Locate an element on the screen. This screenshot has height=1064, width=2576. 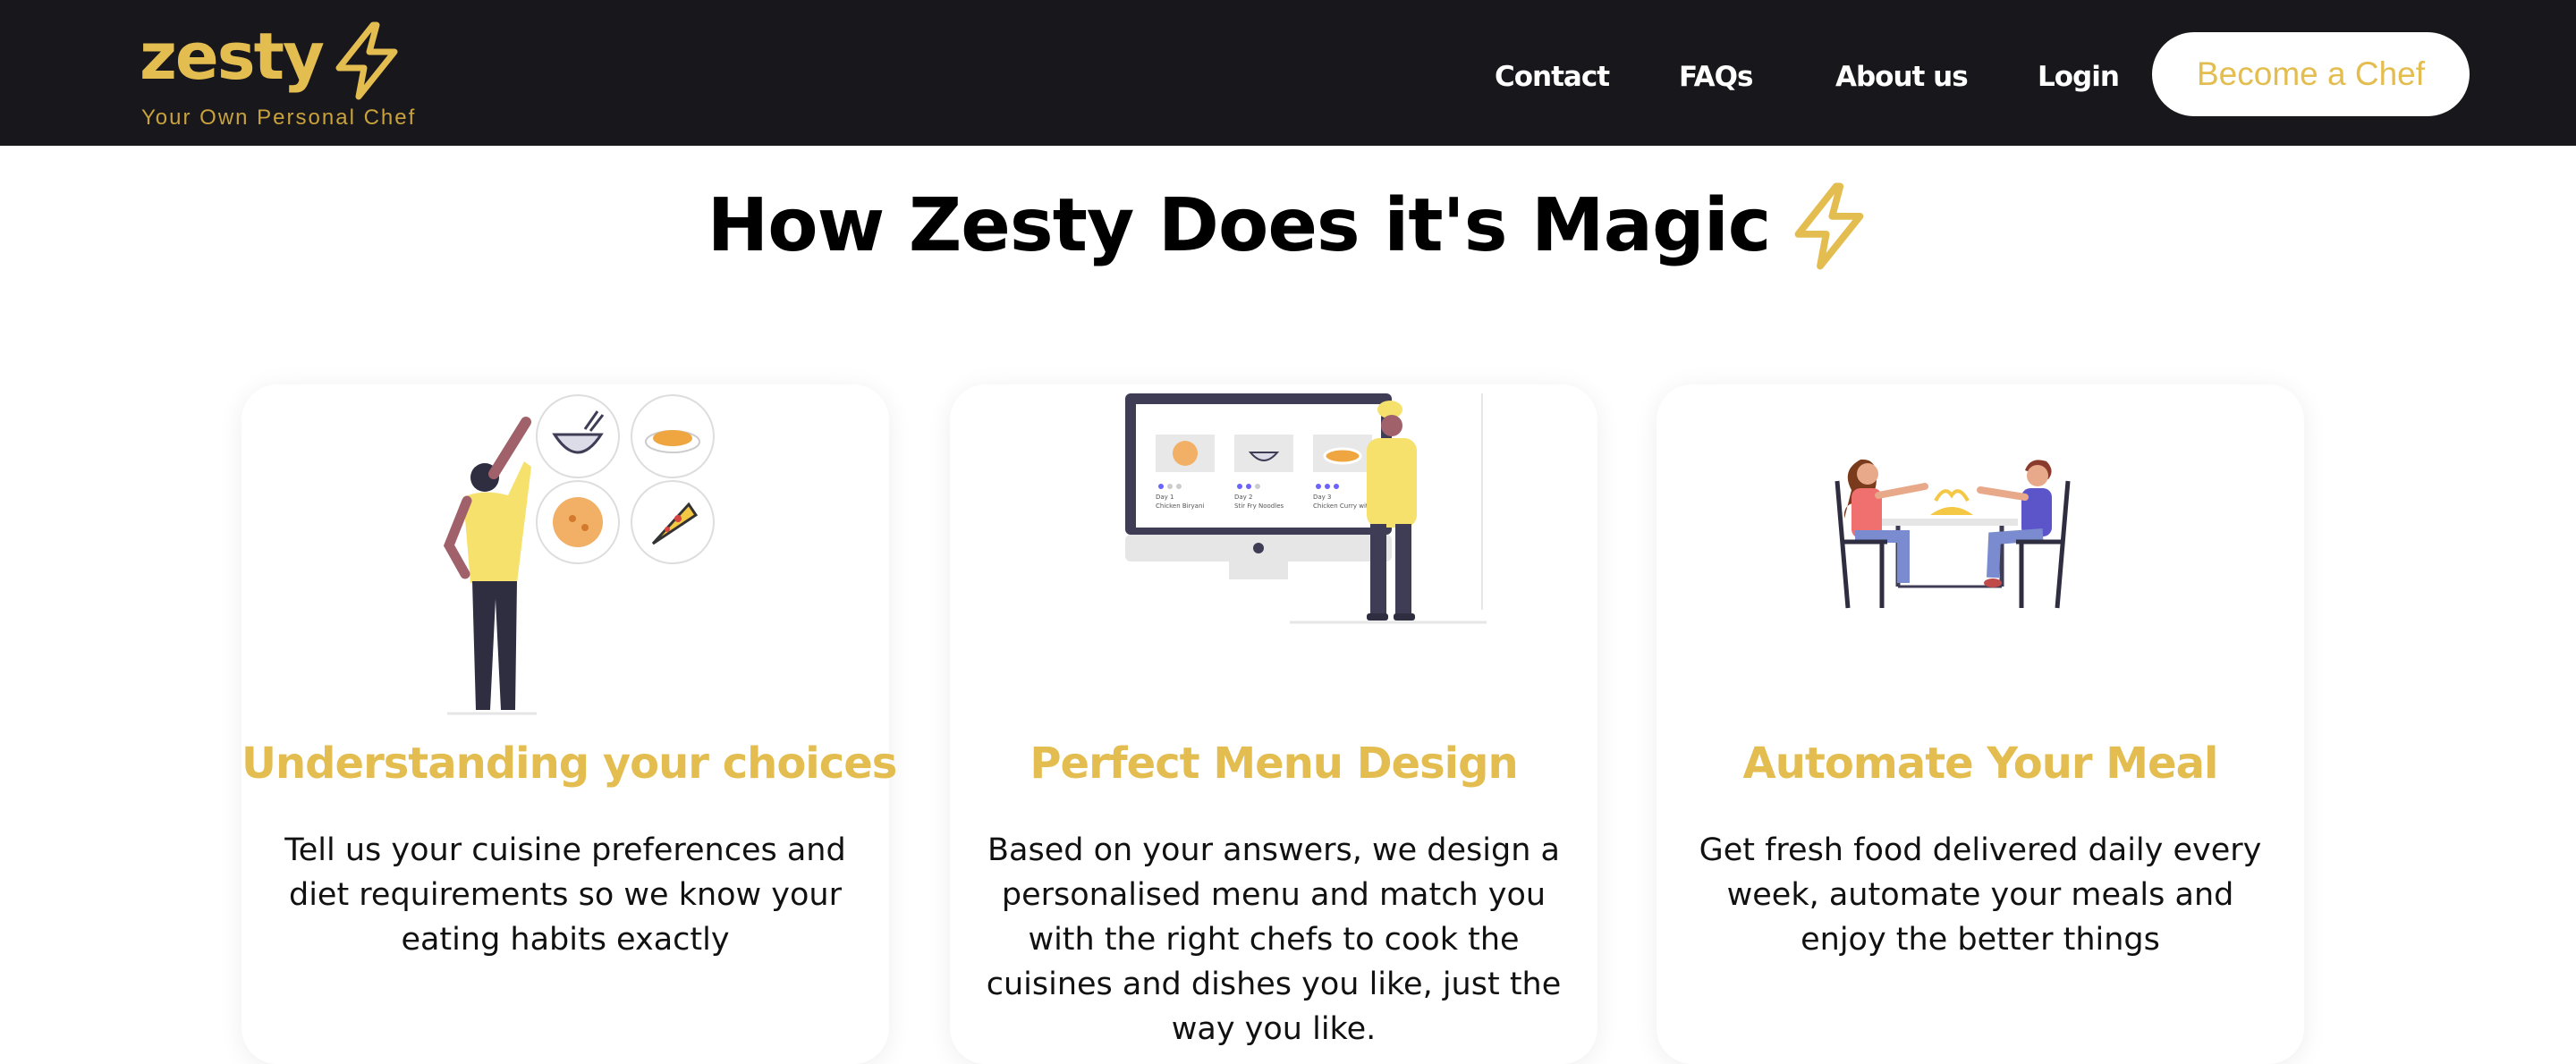
screen-label: Day 1 is located at coordinates (1165, 497).